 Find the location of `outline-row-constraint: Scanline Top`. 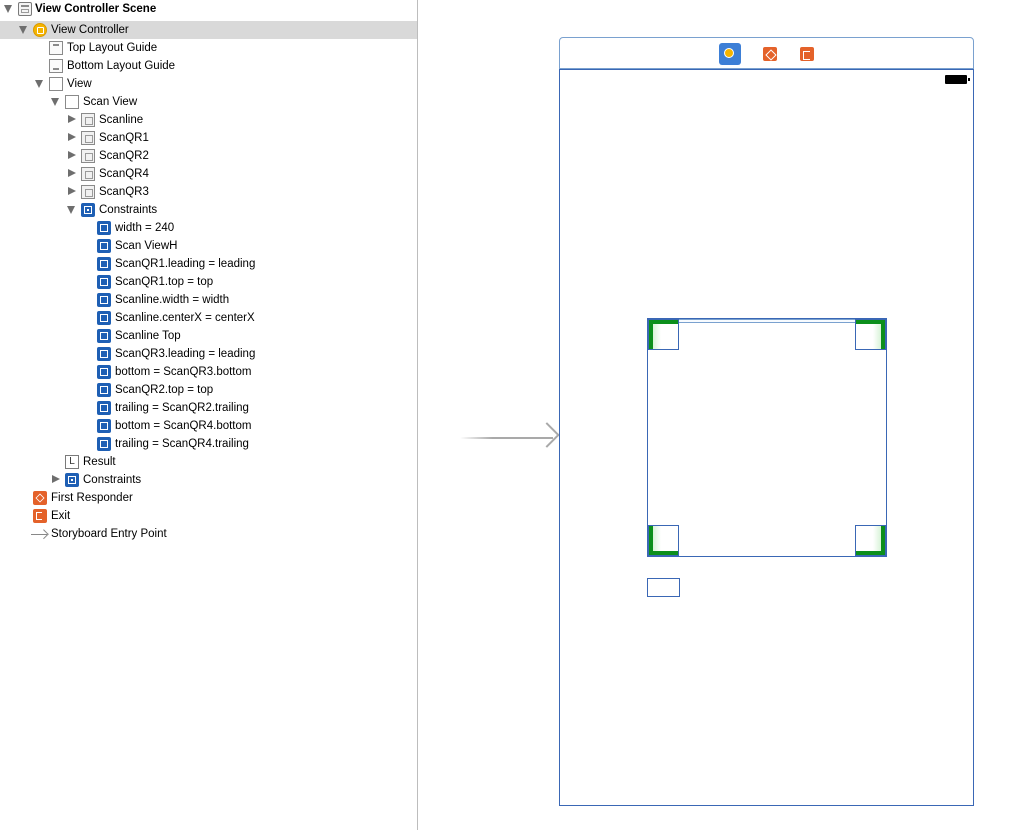

outline-row-constraint: Scanline Top is located at coordinates (208, 336).